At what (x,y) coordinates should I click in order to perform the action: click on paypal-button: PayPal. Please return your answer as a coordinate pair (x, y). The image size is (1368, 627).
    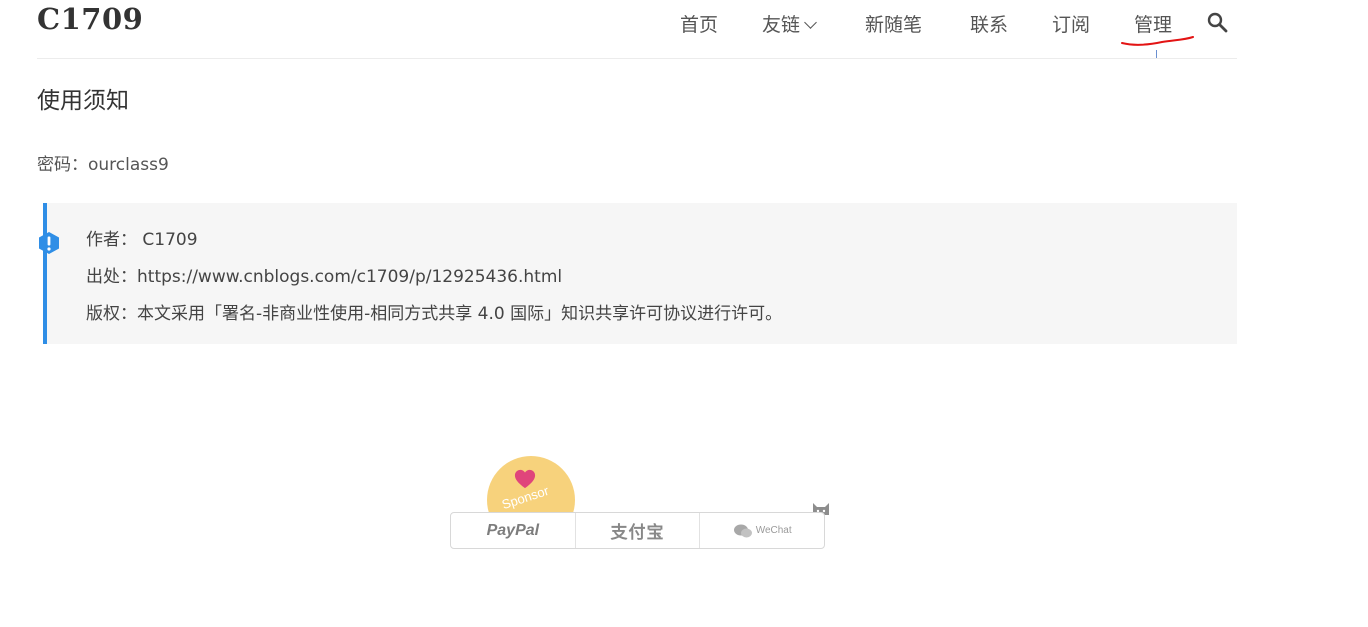
    Looking at the image, I should click on (513, 530).